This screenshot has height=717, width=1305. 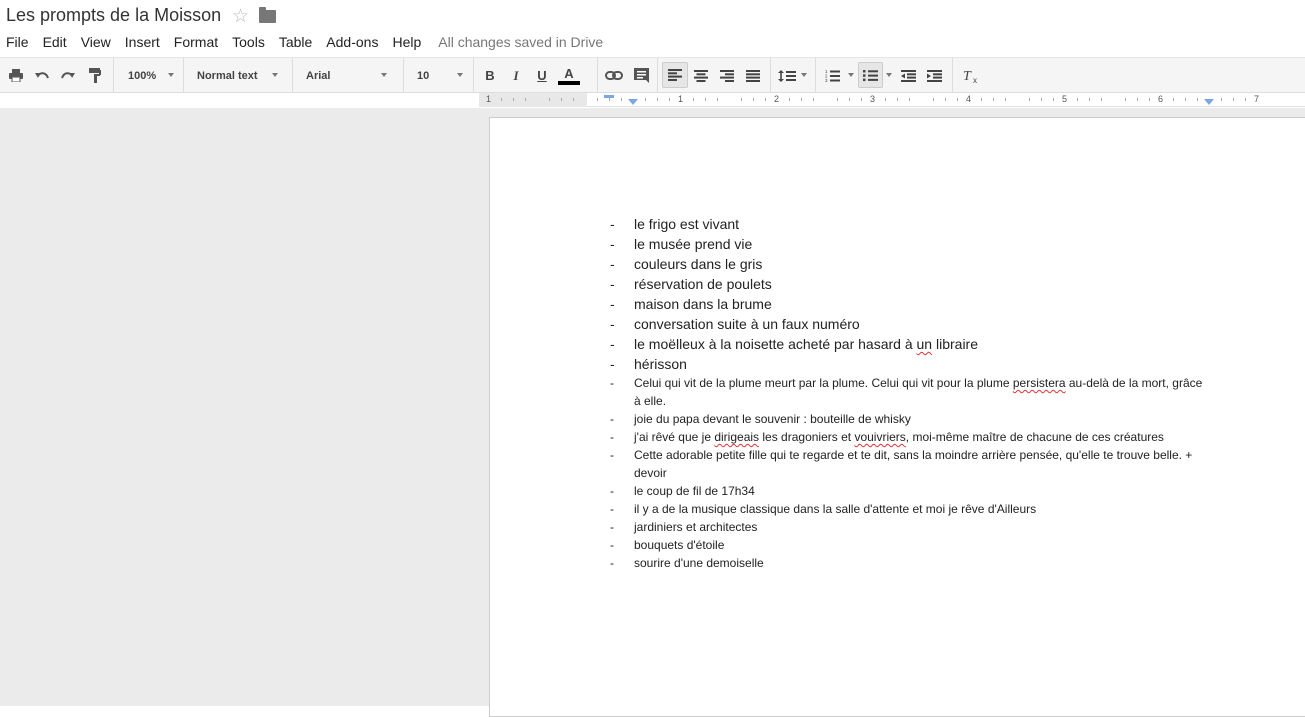 What do you see at coordinates (910, 284) in the screenshot?
I see `list-item: - réservation de poulets` at bounding box center [910, 284].